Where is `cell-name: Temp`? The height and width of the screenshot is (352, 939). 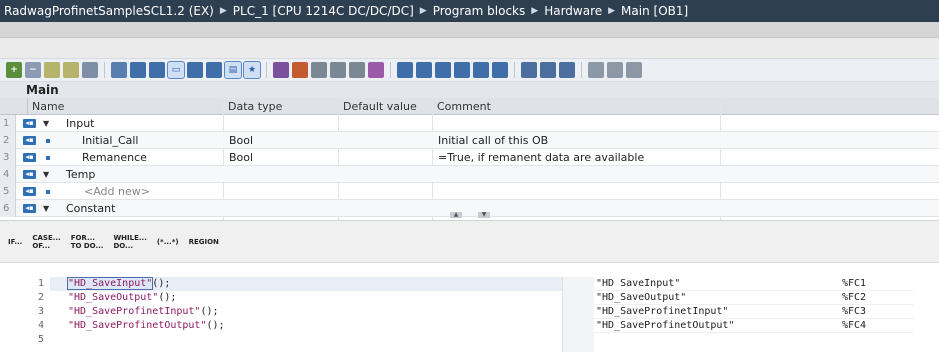
cell-name: Temp is located at coordinates (80, 174).